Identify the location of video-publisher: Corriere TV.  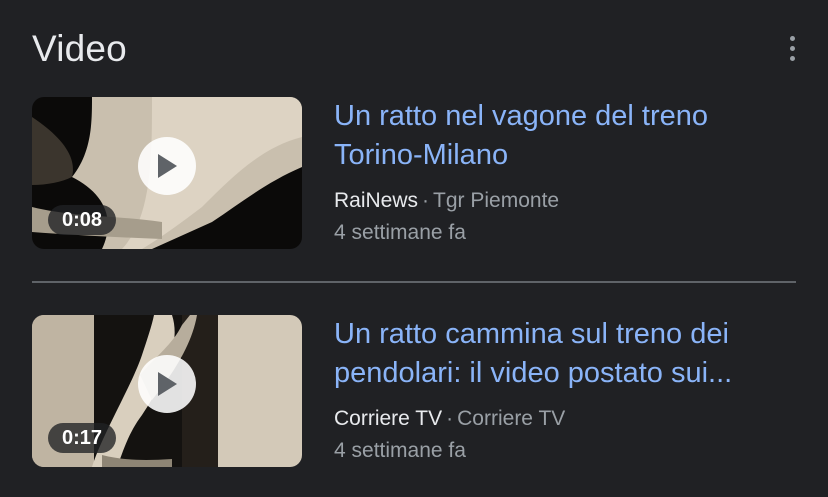
(388, 418).